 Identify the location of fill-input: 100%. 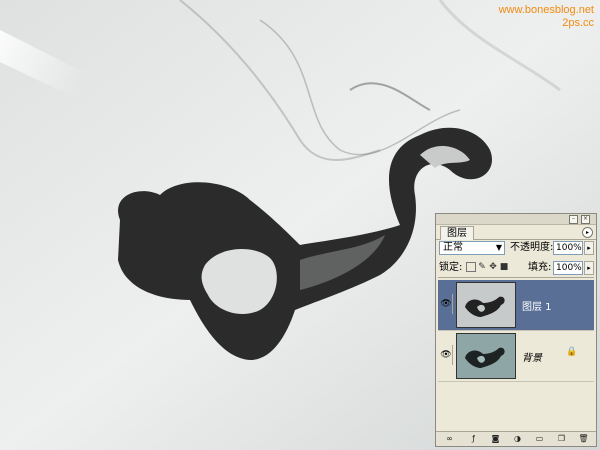
(568, 268).